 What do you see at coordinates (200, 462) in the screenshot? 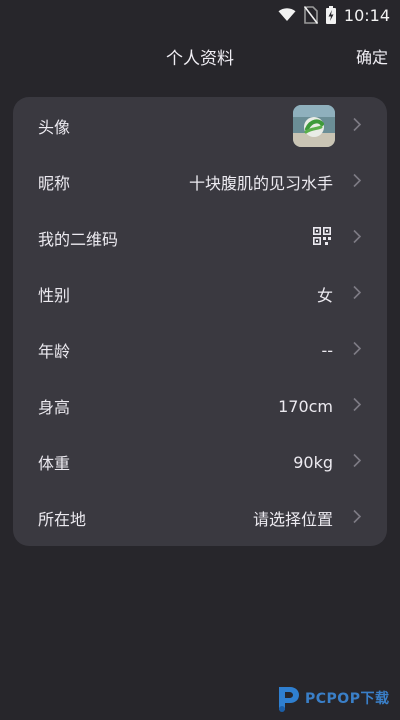
I see `weight-row: 体重 90kg` at bounding box center [200, 462].